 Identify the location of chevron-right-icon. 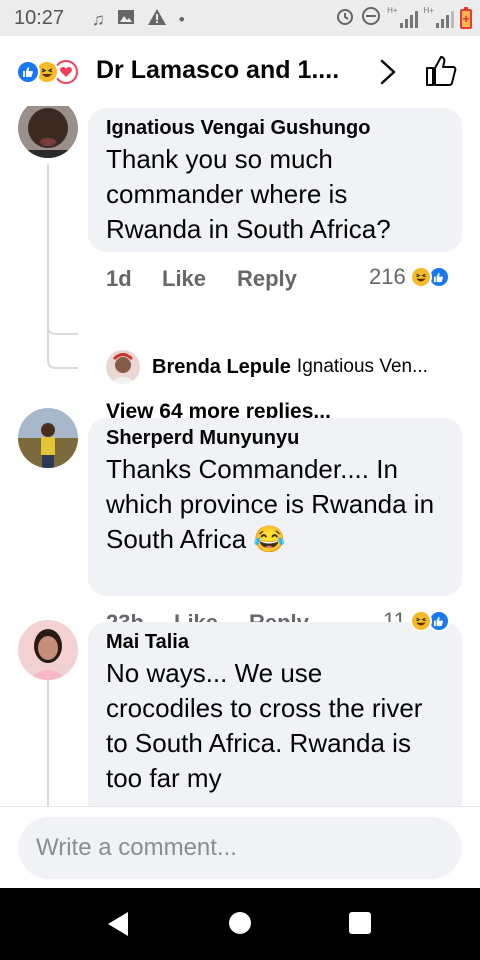
(388, 72).